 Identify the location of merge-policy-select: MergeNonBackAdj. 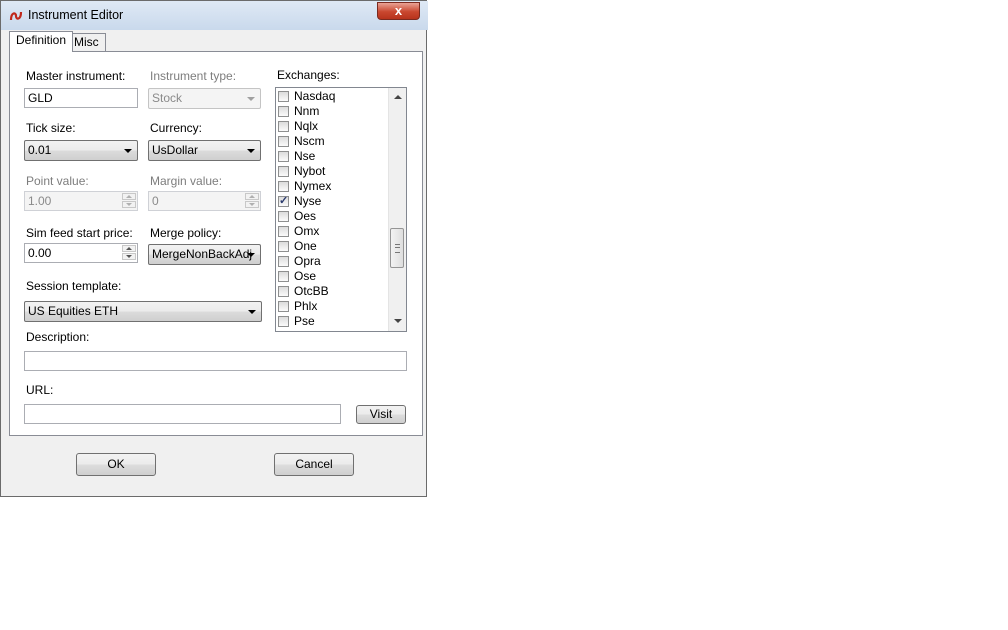
(204, 254).